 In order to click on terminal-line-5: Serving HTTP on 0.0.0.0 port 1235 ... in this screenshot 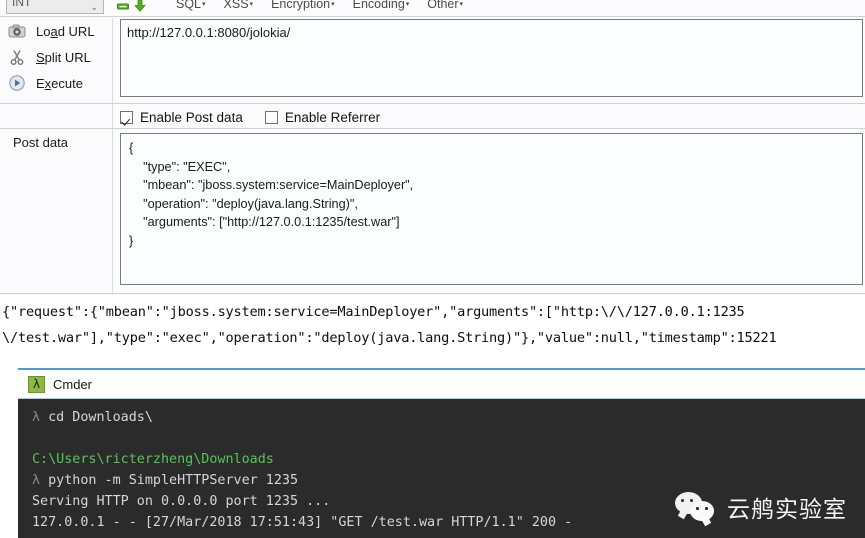, I will do `click(181, 501)`.